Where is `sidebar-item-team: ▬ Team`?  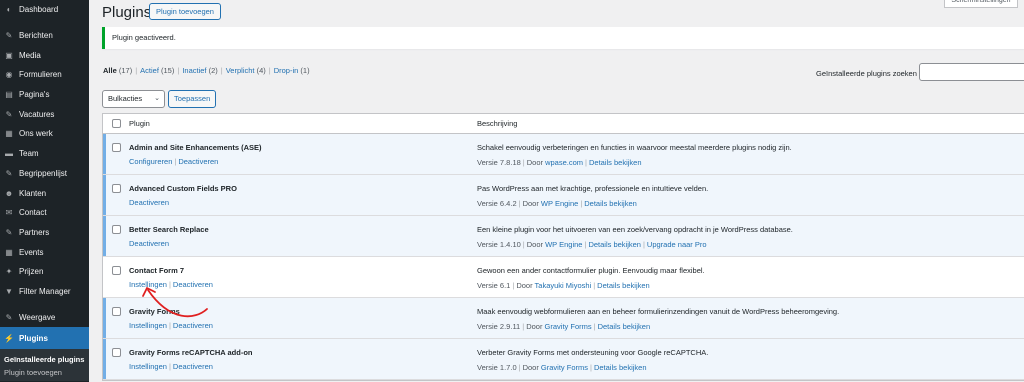
sidebar-item-team: ▬ Team is located at coordinates (44, 154).